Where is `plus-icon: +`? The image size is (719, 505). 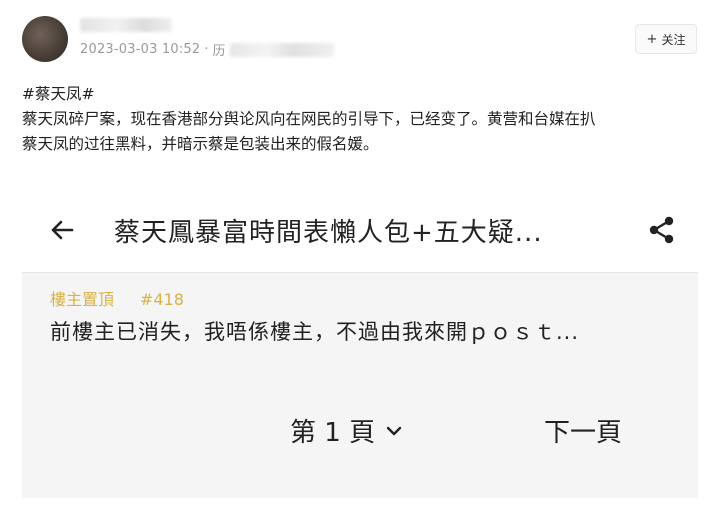 plus-icon: + is located at coordinates (652, 39).